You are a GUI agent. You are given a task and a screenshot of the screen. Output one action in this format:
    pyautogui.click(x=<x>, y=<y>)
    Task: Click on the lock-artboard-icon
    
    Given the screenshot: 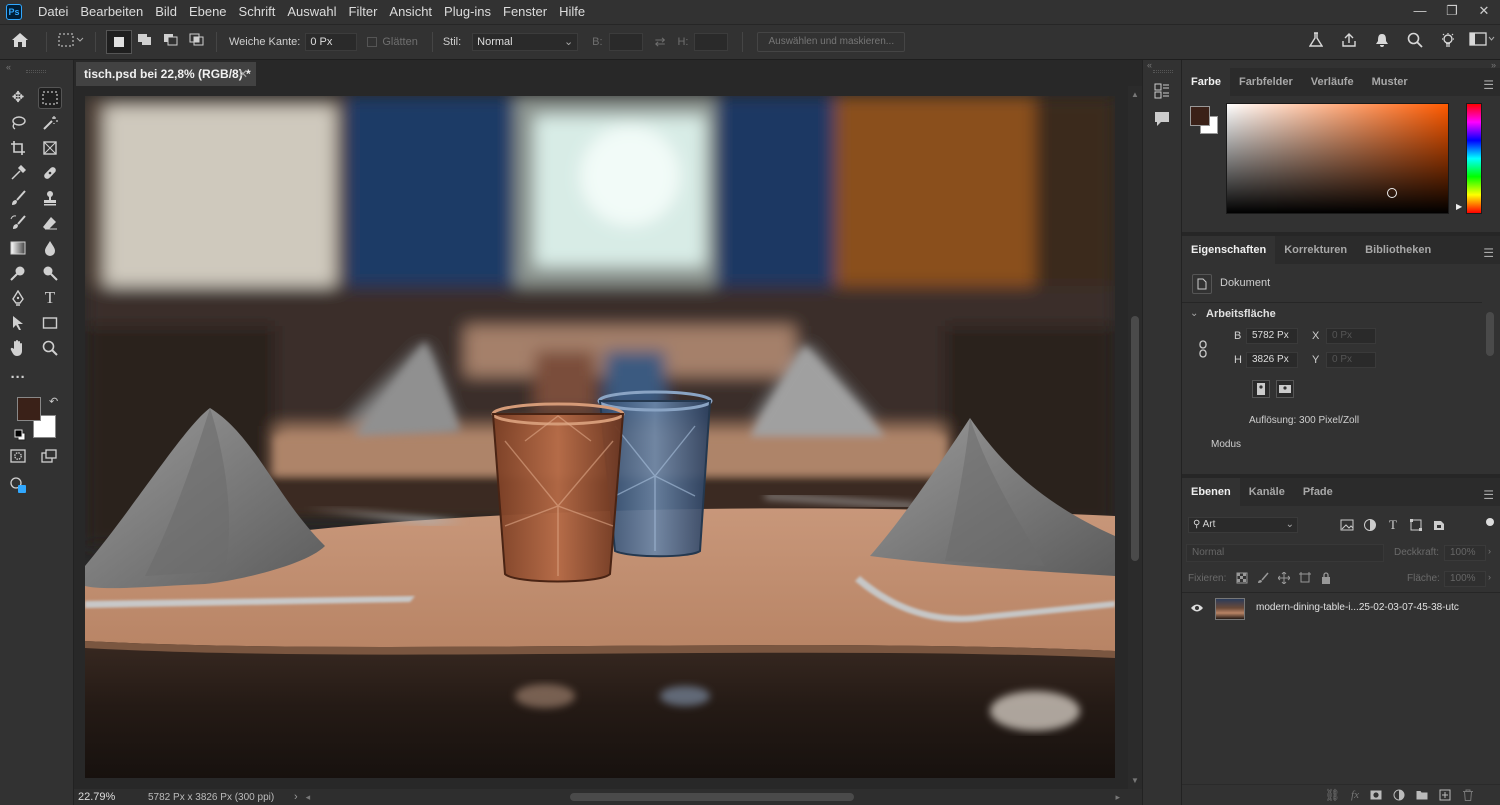 What is the action you would take?
    pyautogui.click(x=1305, y=578)
    